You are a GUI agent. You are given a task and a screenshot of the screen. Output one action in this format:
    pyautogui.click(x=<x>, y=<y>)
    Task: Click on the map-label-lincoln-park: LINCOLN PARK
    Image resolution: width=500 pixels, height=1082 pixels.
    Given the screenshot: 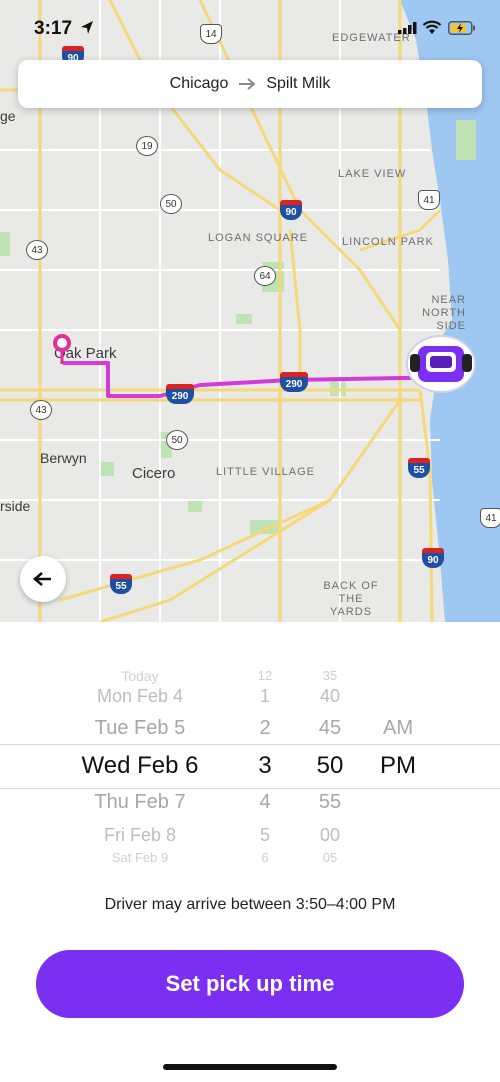 What is the action you would take?
    pyautogui.click(x=388, y=242)
    